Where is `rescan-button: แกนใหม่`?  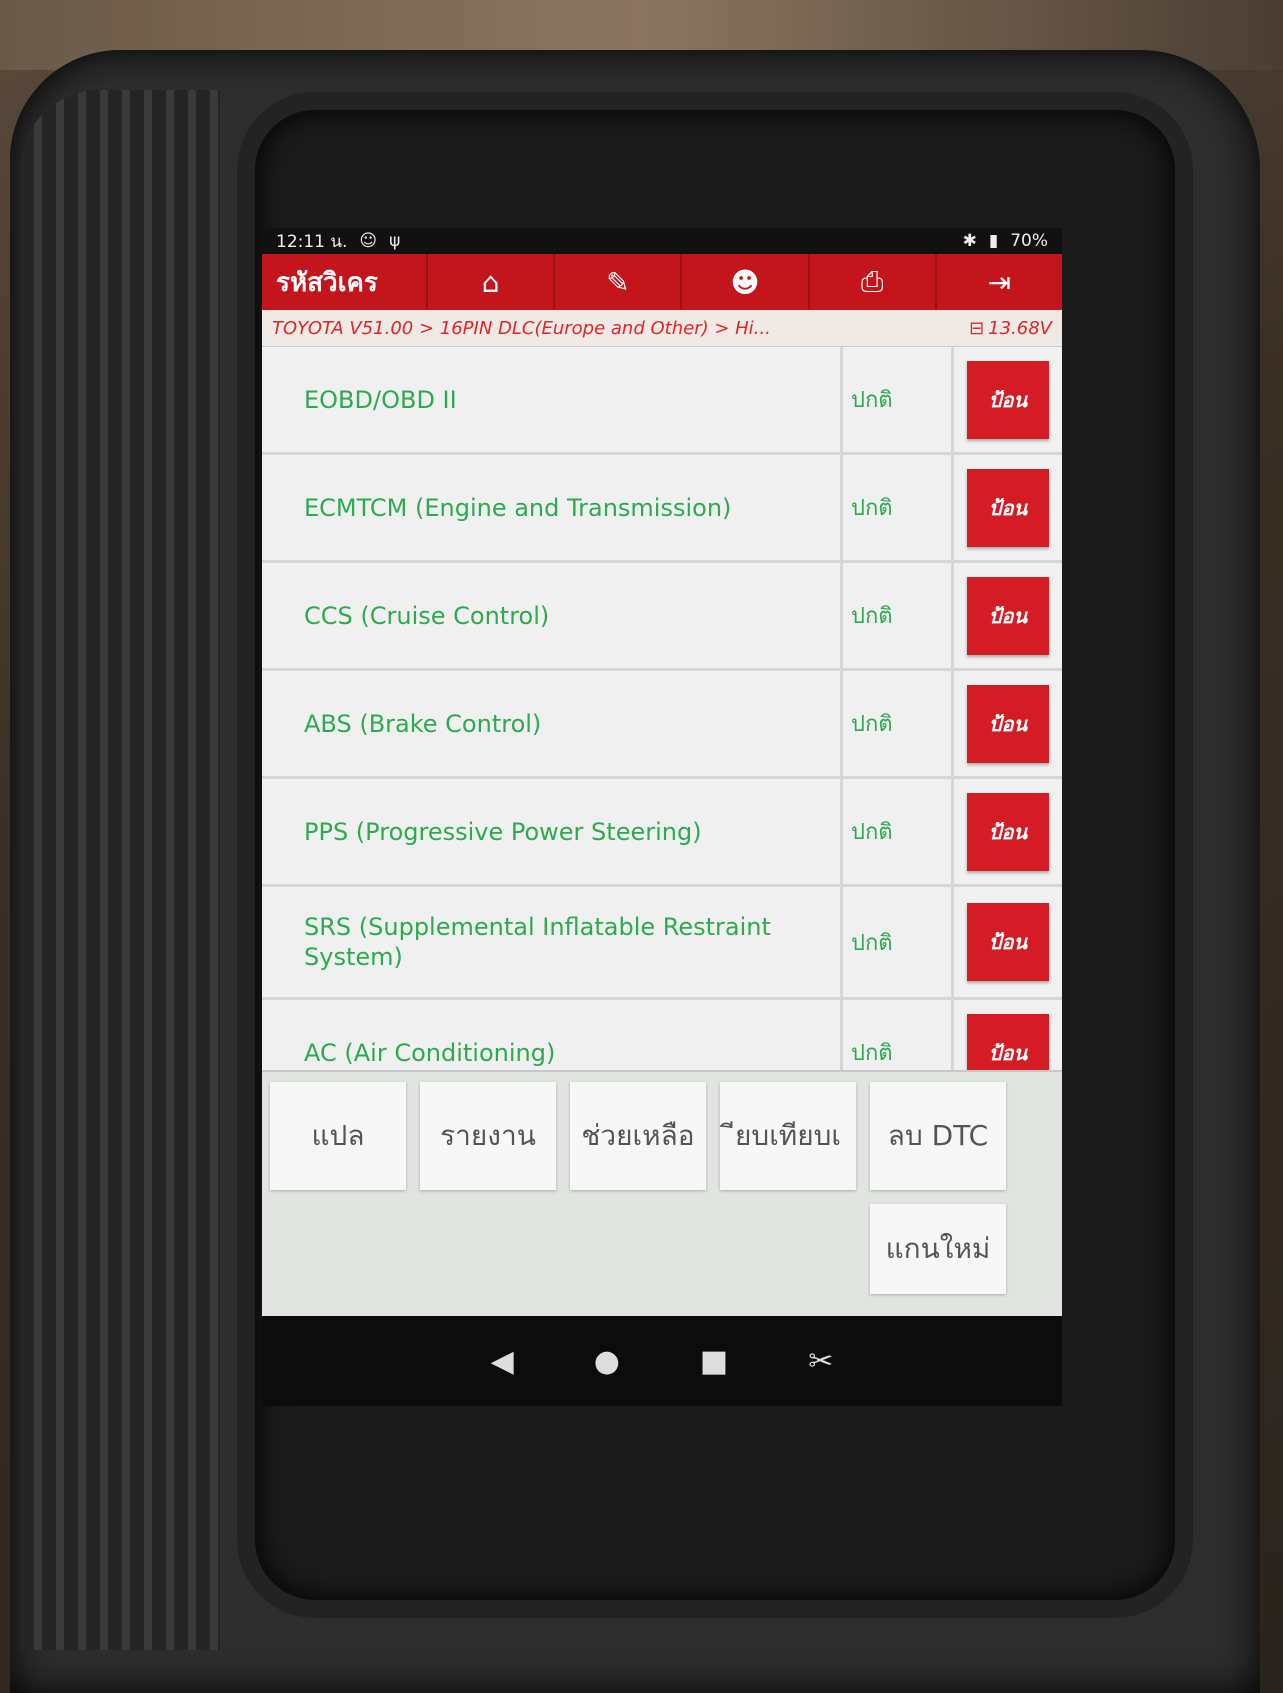 rescan-button: แกนใหม่ is located at coordinates (938, 1249).